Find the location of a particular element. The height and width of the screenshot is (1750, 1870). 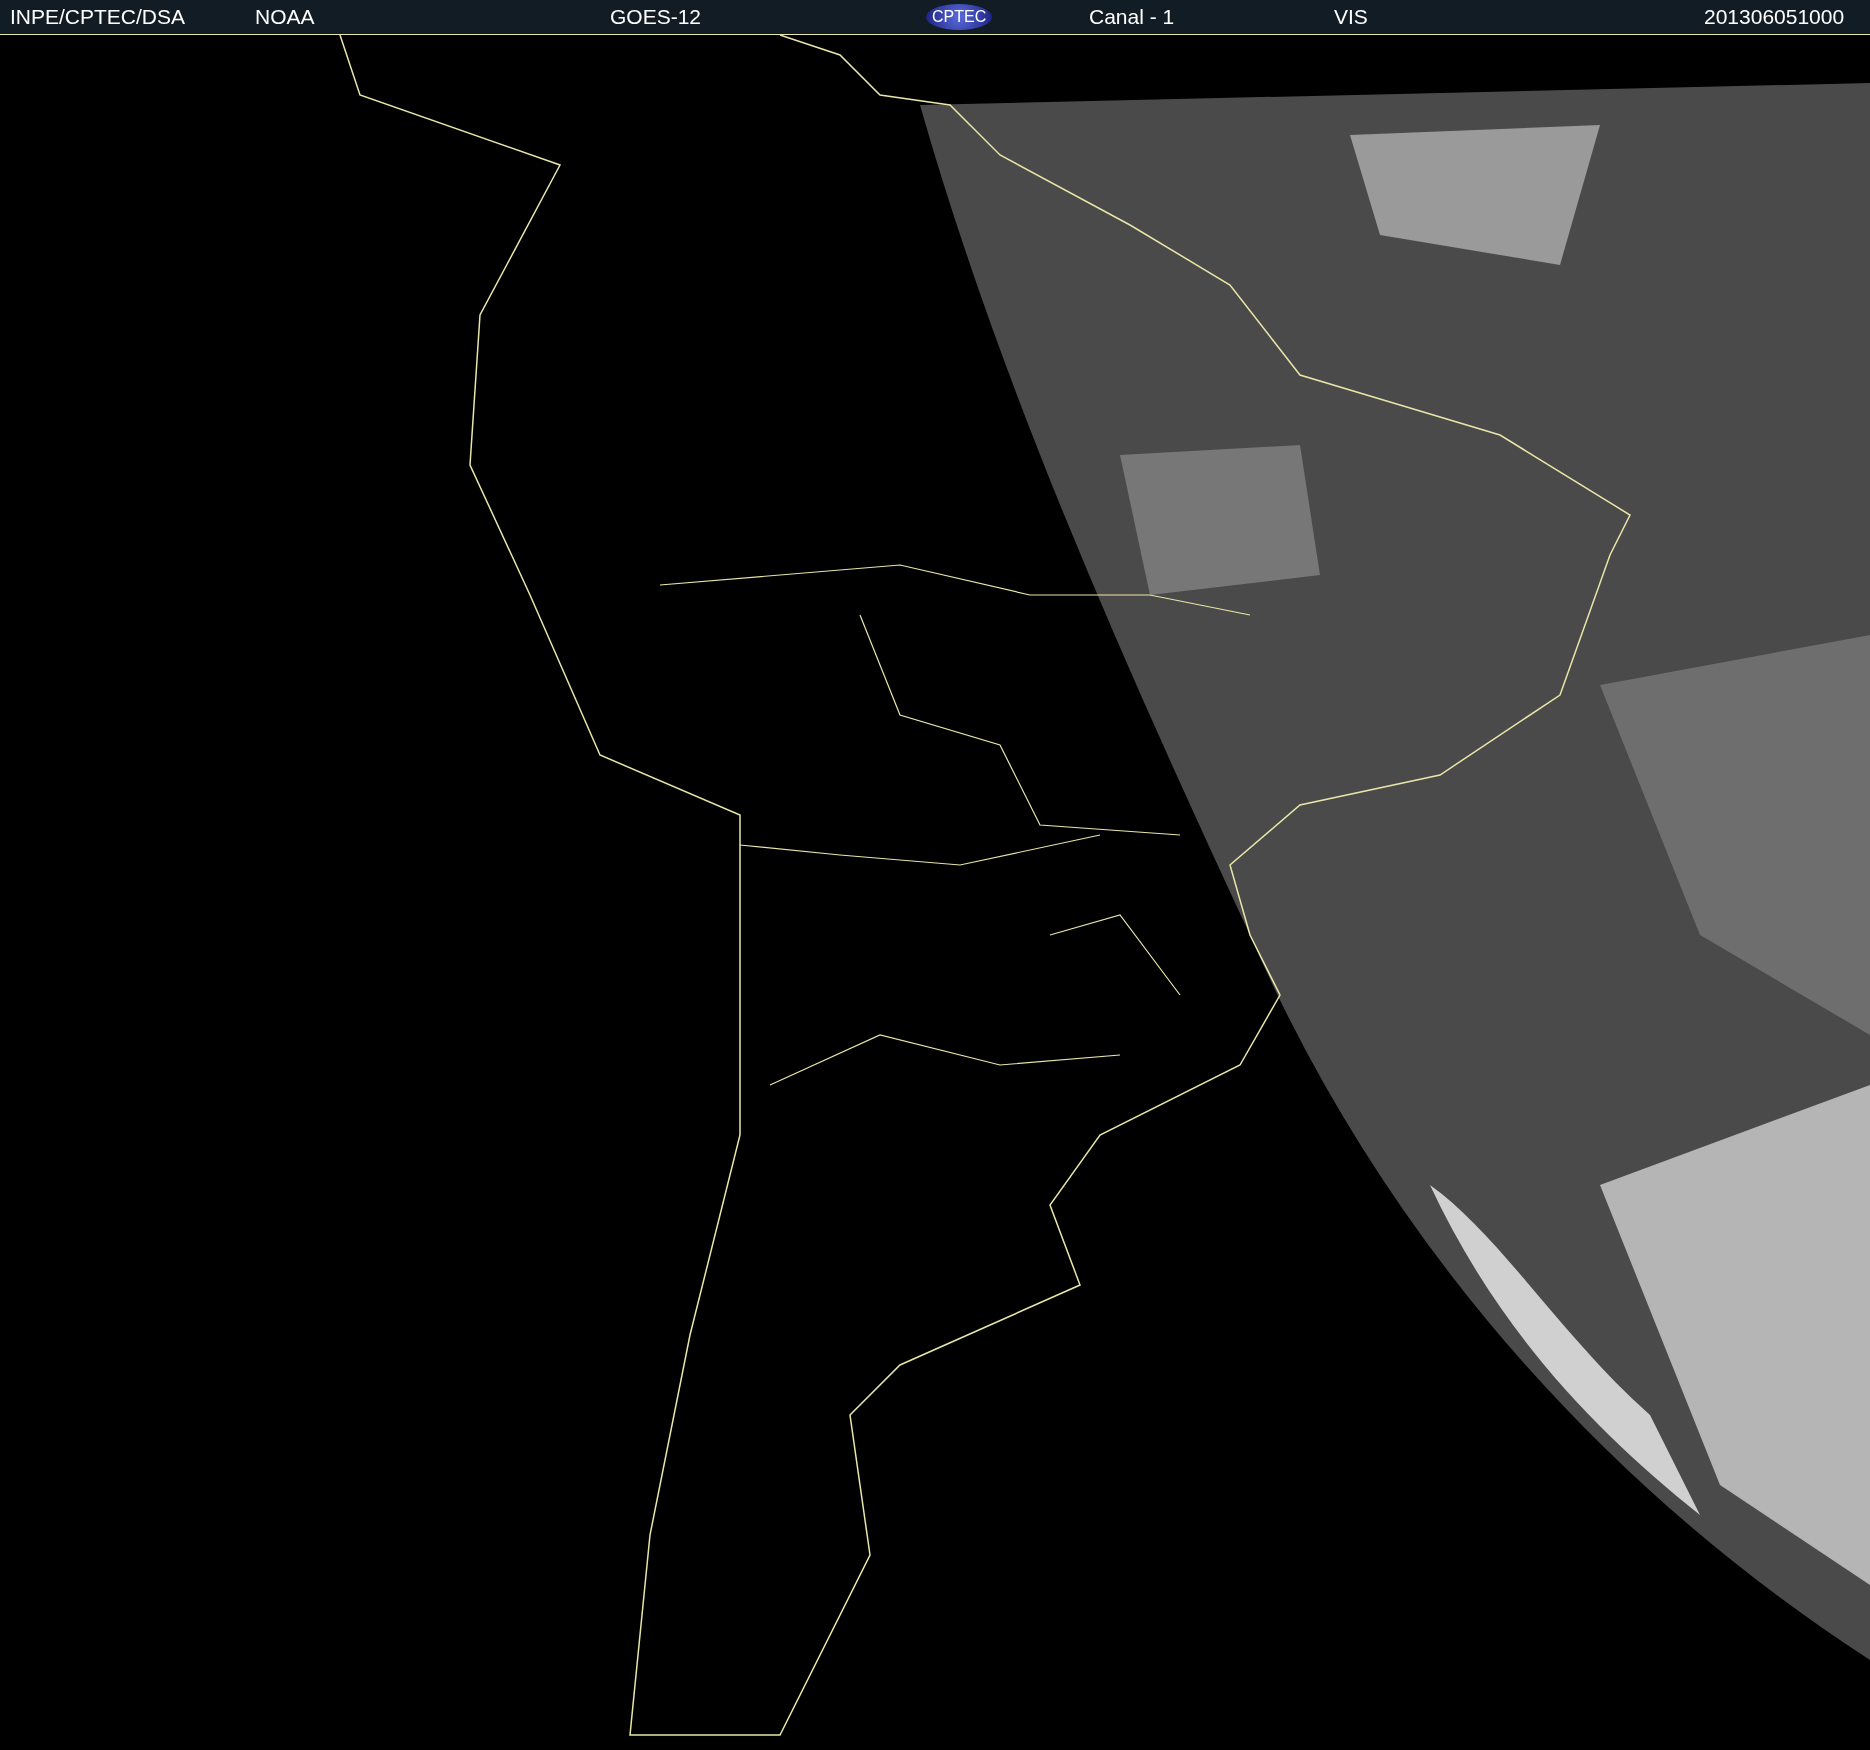

header-text: VIS is located at coordinates (1351, 17).